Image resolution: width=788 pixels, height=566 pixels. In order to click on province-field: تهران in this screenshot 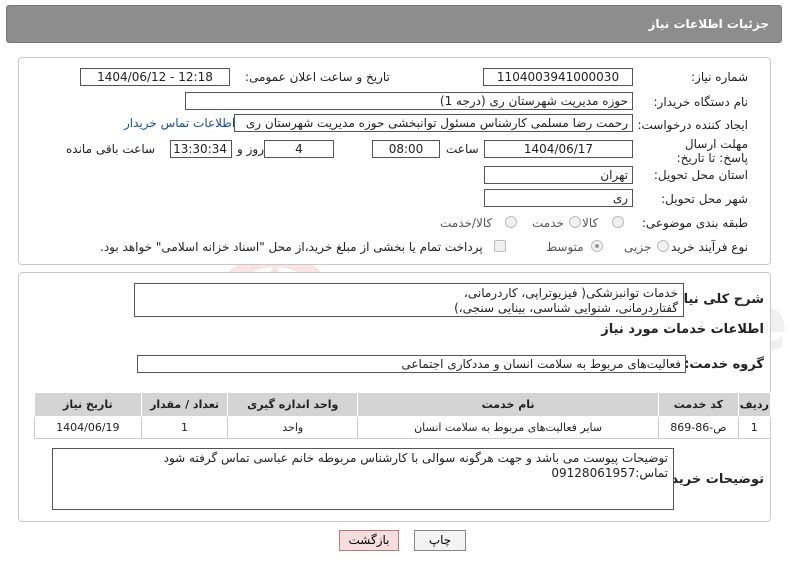, I will do `click(558, 175)`.